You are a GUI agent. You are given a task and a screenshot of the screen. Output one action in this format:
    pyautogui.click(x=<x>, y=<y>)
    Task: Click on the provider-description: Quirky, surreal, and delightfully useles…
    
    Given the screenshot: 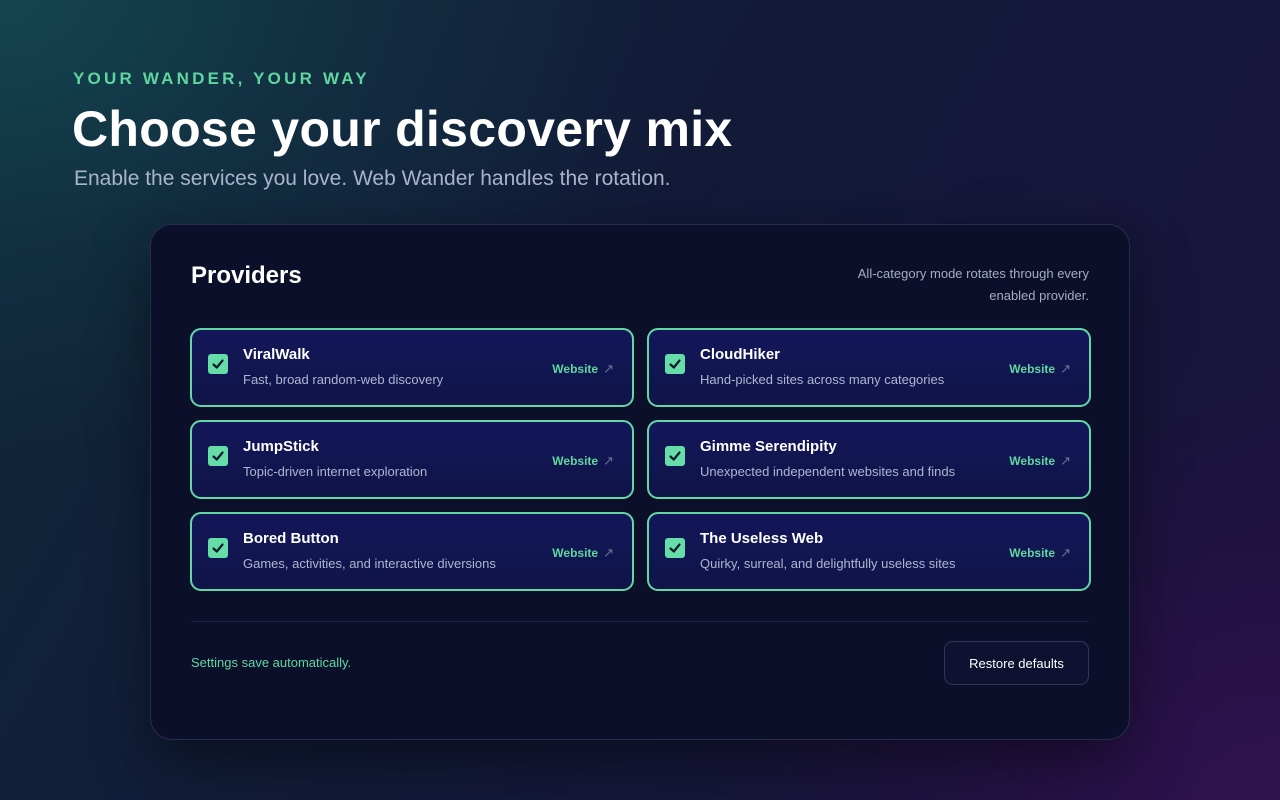 What is the action you would take?
    pyautogui.click(x=828, y=563)
    